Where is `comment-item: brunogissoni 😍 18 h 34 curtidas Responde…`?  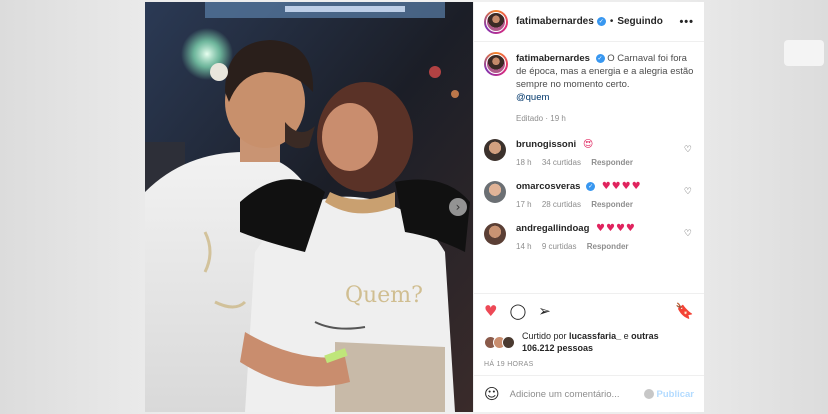
comment-item: brunogissoni 😍 18 h 34 curtidas Responde… is located at coordinates (589, 153).